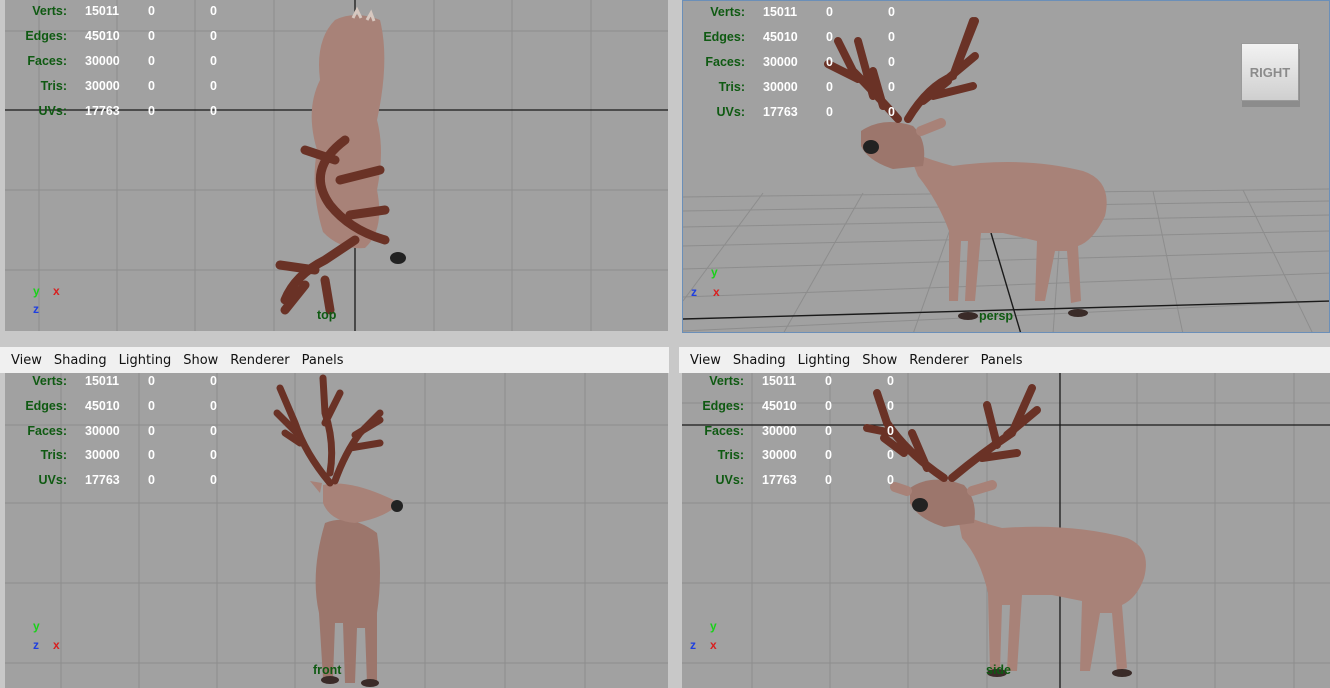 The height and width of the screenshot is (688, 1330). I want to click on deer-side-silhouette, so click(1004, 530).